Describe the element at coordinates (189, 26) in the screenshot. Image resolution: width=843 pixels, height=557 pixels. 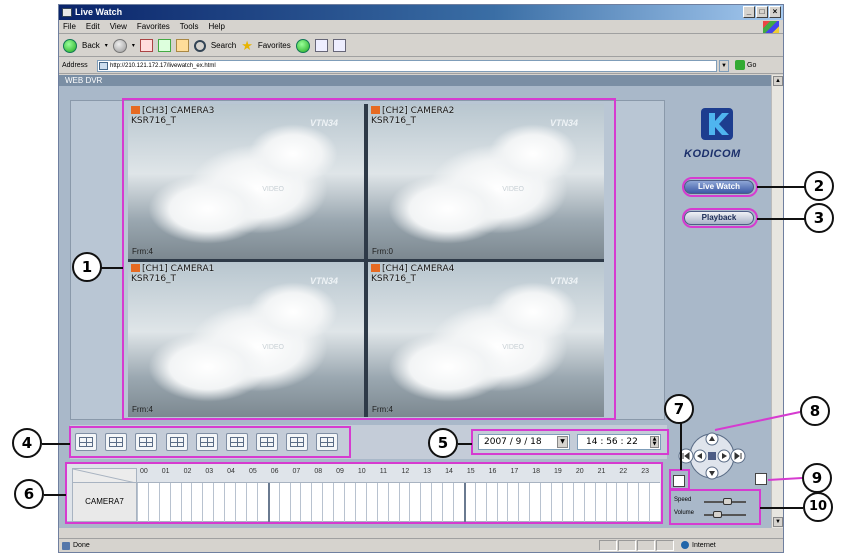
I see `menu-tools: Tools` at that location.